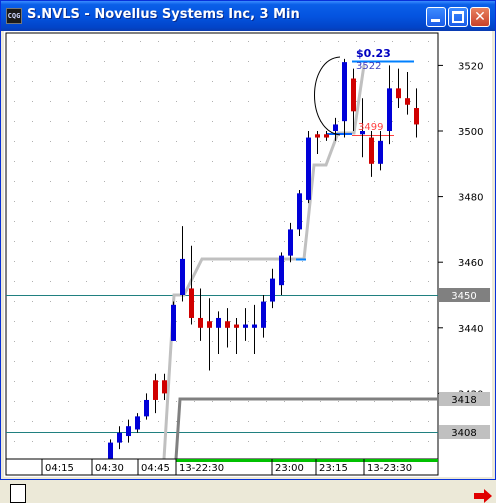 The image size is (496, 503). Describe the element at coordinates (464, 432) in the screenshot. I see `price-highlight-3408: 3408` at that location.